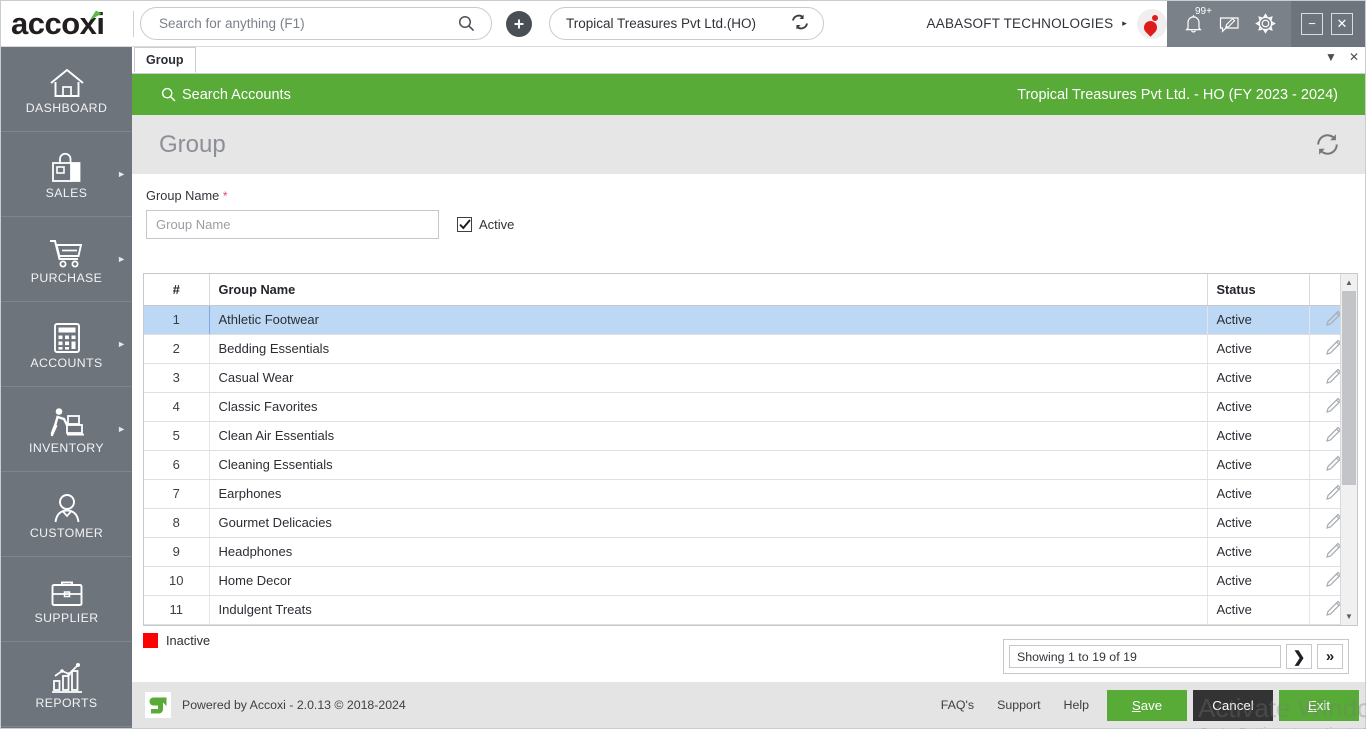 This screenshot has width=1366, height=729. What do you see at coordinates (66, 514) in the screenshot?
I see `sidebar-item-customer: CUSTOMER` at bounding box center [66, 514].